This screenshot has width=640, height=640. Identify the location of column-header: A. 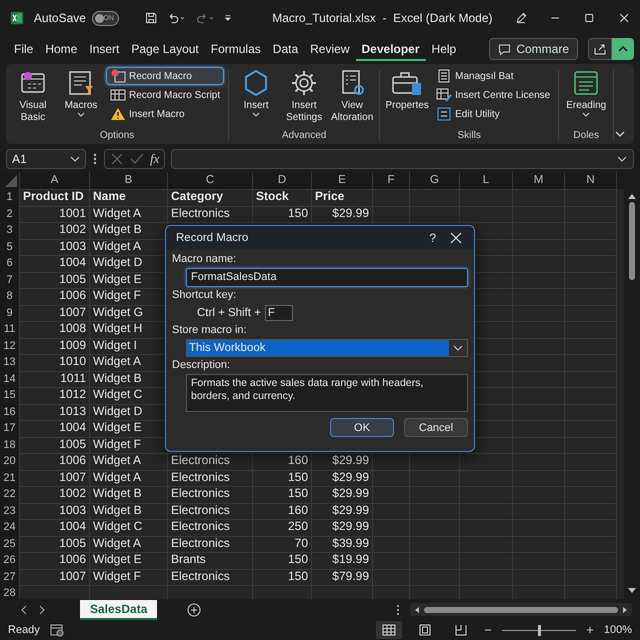
(55, 181).